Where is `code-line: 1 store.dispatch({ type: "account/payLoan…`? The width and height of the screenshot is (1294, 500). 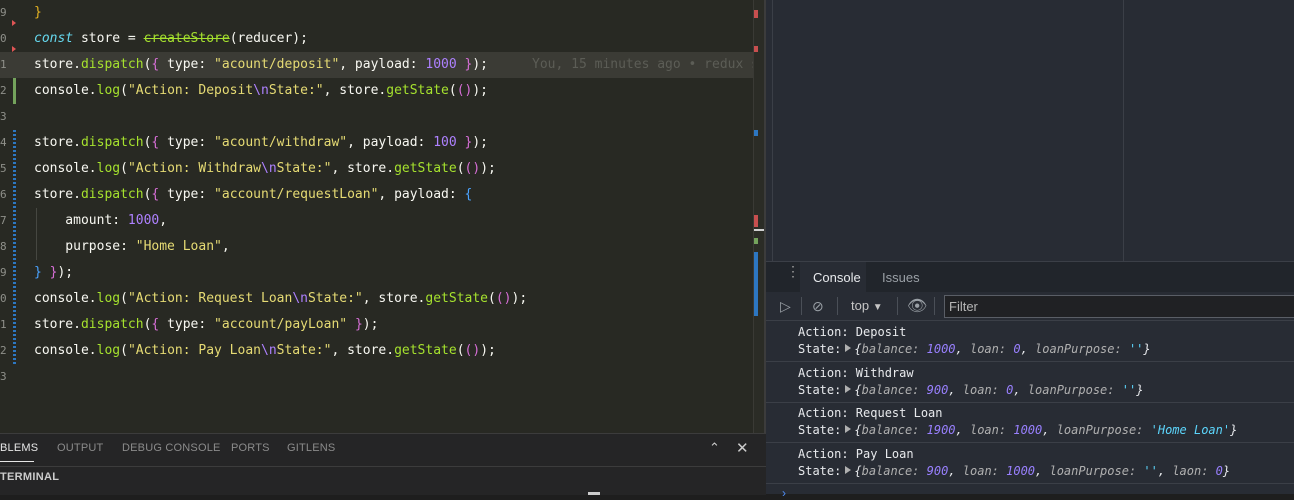
code-line: 1 store.dispatch({ type: "account/payLoan… is located at coordinates (383, 325).